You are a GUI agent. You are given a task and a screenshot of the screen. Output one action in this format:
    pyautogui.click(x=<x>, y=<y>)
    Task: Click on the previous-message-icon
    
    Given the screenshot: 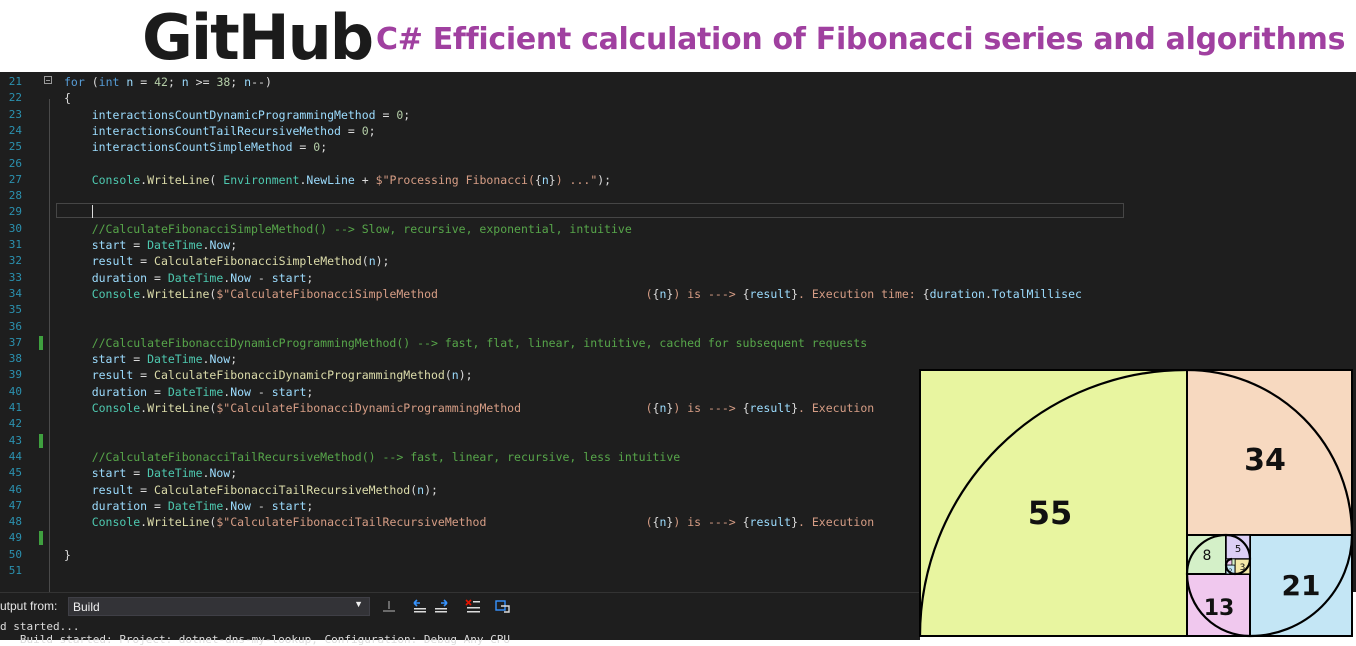 What is the action you would take?
    pyautogui.click(x=420, y=607)
    